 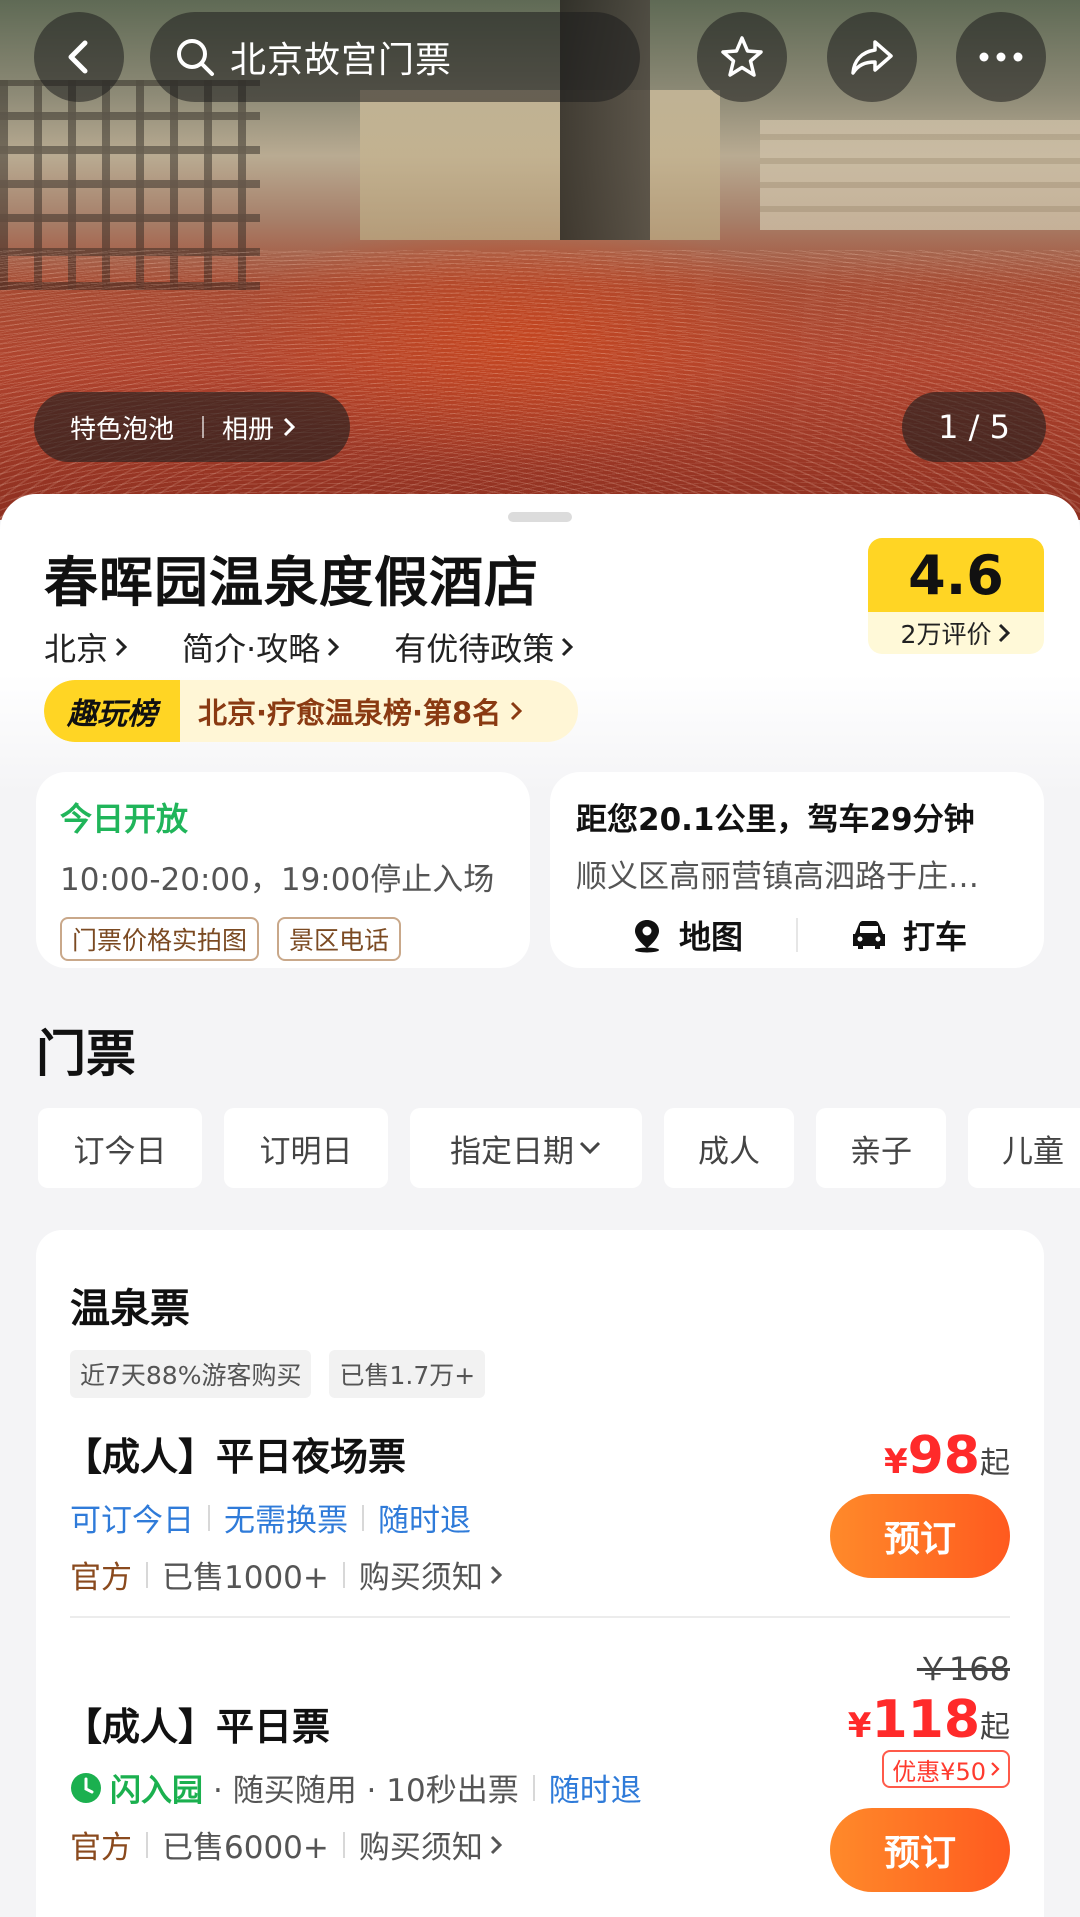 I want to click on sheet-grabber, so click(x=540, y=517).